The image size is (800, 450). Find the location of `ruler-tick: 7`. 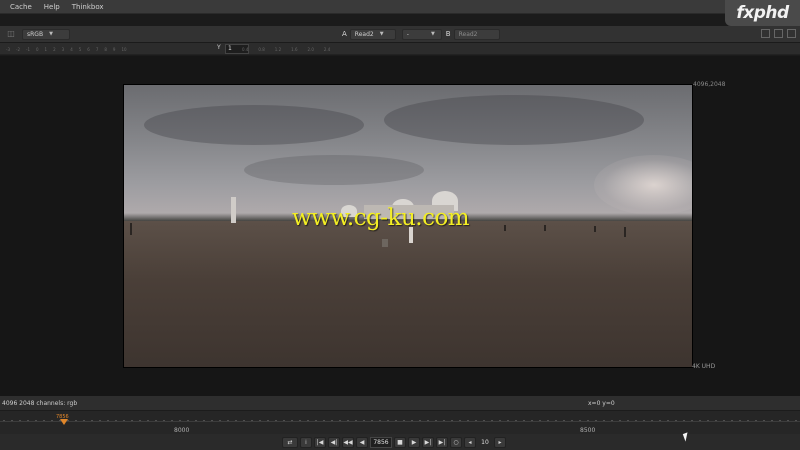

ruler-tick: 7 is located at coordinates (97, 49).